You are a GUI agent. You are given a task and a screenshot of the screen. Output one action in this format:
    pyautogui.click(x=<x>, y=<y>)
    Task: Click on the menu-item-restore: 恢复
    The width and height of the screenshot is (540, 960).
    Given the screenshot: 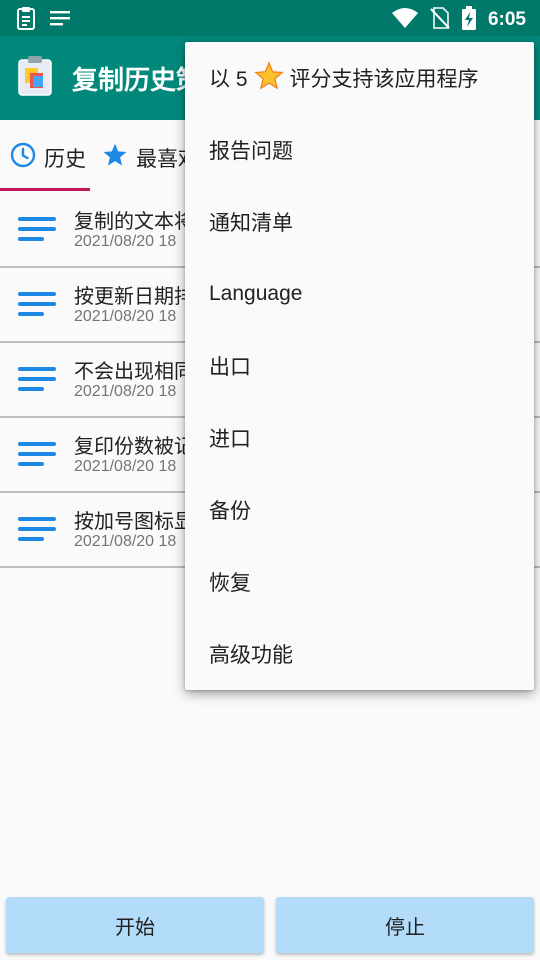 What is the action you would take?
    pyautogui.click(x=359, y=582)
    